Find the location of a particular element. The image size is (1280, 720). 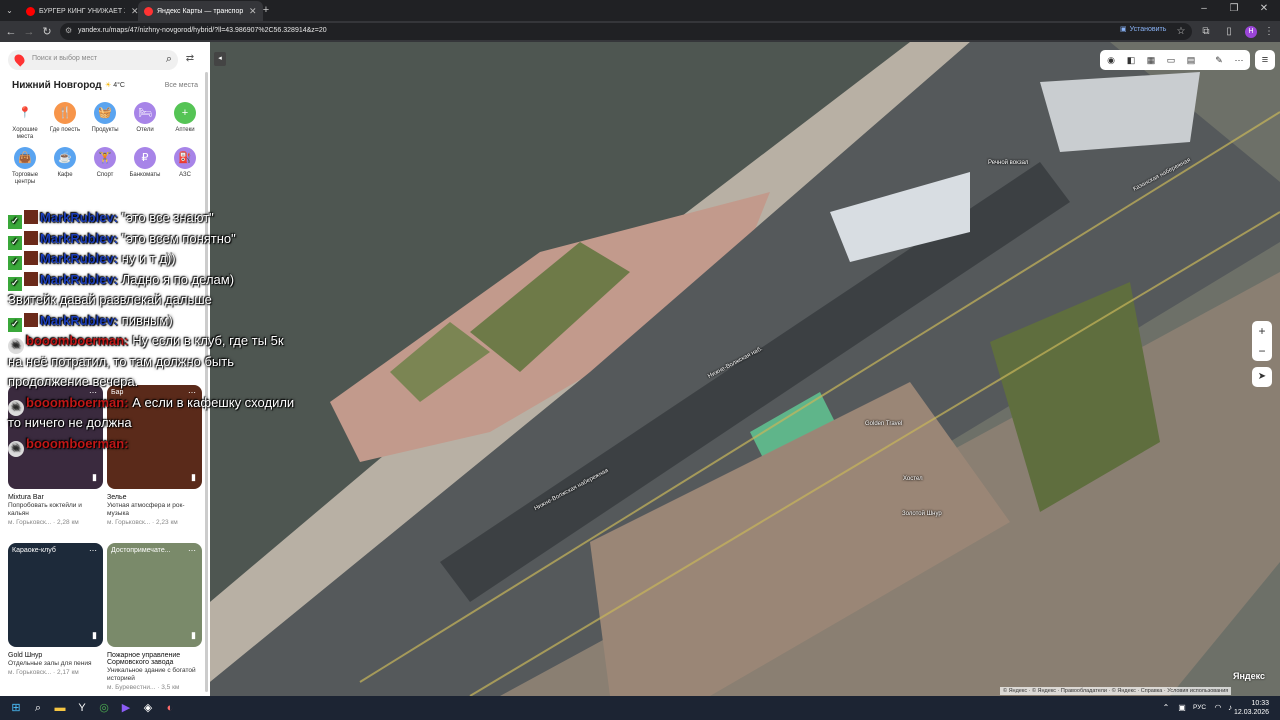

chat-message: ☠ booomboerman: А если в кафешку сходили is located at coordinates (151, 405).